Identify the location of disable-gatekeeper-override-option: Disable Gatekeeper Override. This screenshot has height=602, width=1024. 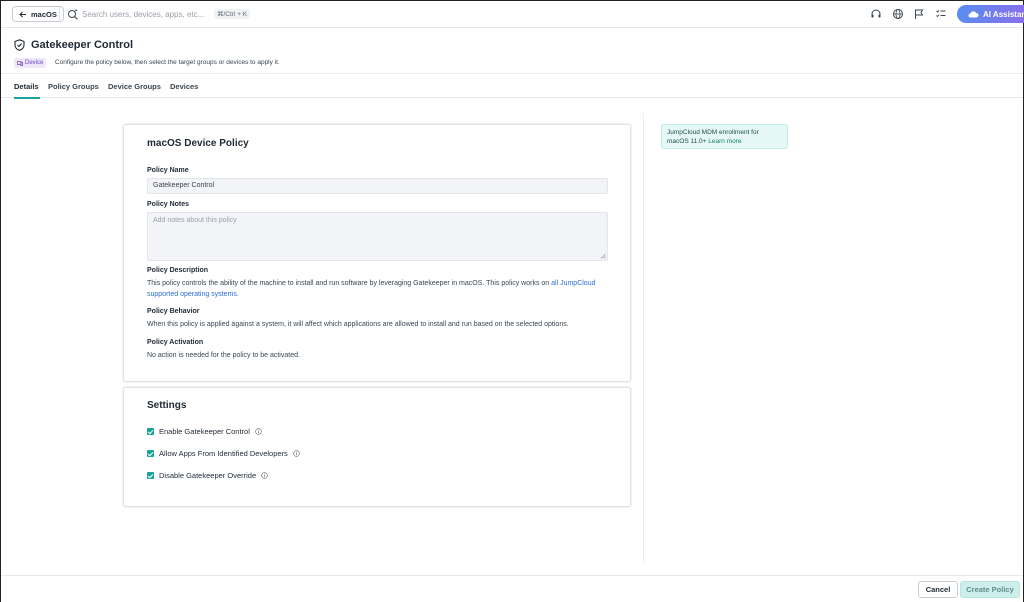
(207, 475).